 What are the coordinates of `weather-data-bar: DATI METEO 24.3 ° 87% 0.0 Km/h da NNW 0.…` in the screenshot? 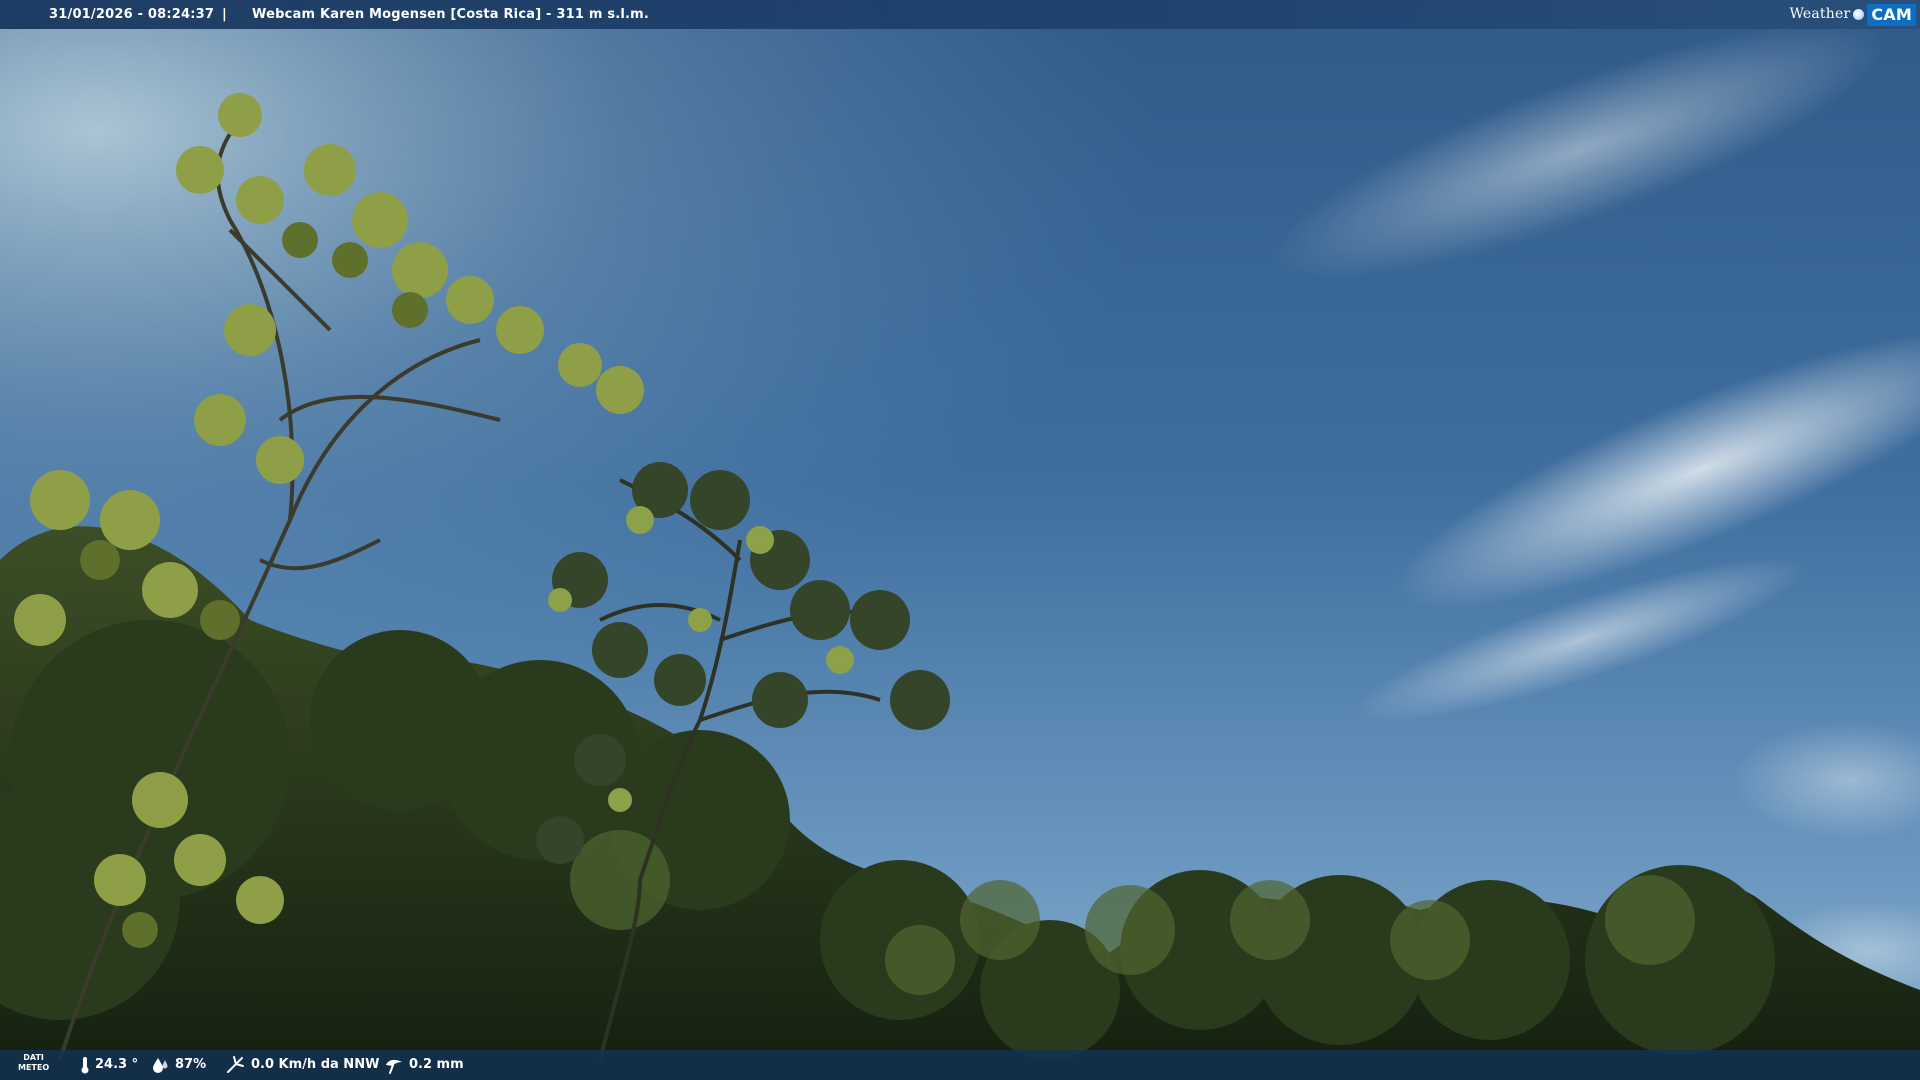 It's located at (960, 1065).